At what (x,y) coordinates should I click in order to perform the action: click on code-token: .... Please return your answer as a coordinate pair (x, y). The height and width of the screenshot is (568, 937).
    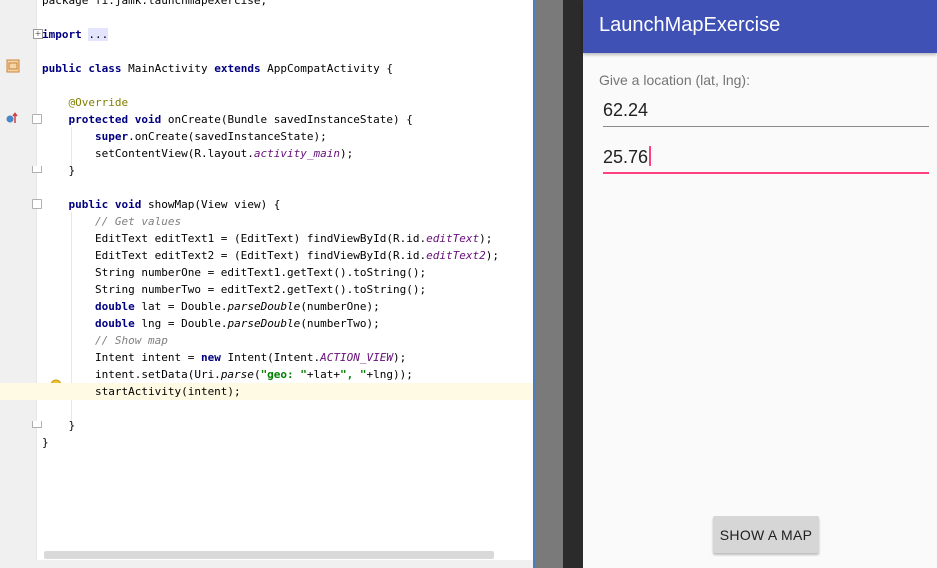
    Looking at the image, I should click on (98, 34).